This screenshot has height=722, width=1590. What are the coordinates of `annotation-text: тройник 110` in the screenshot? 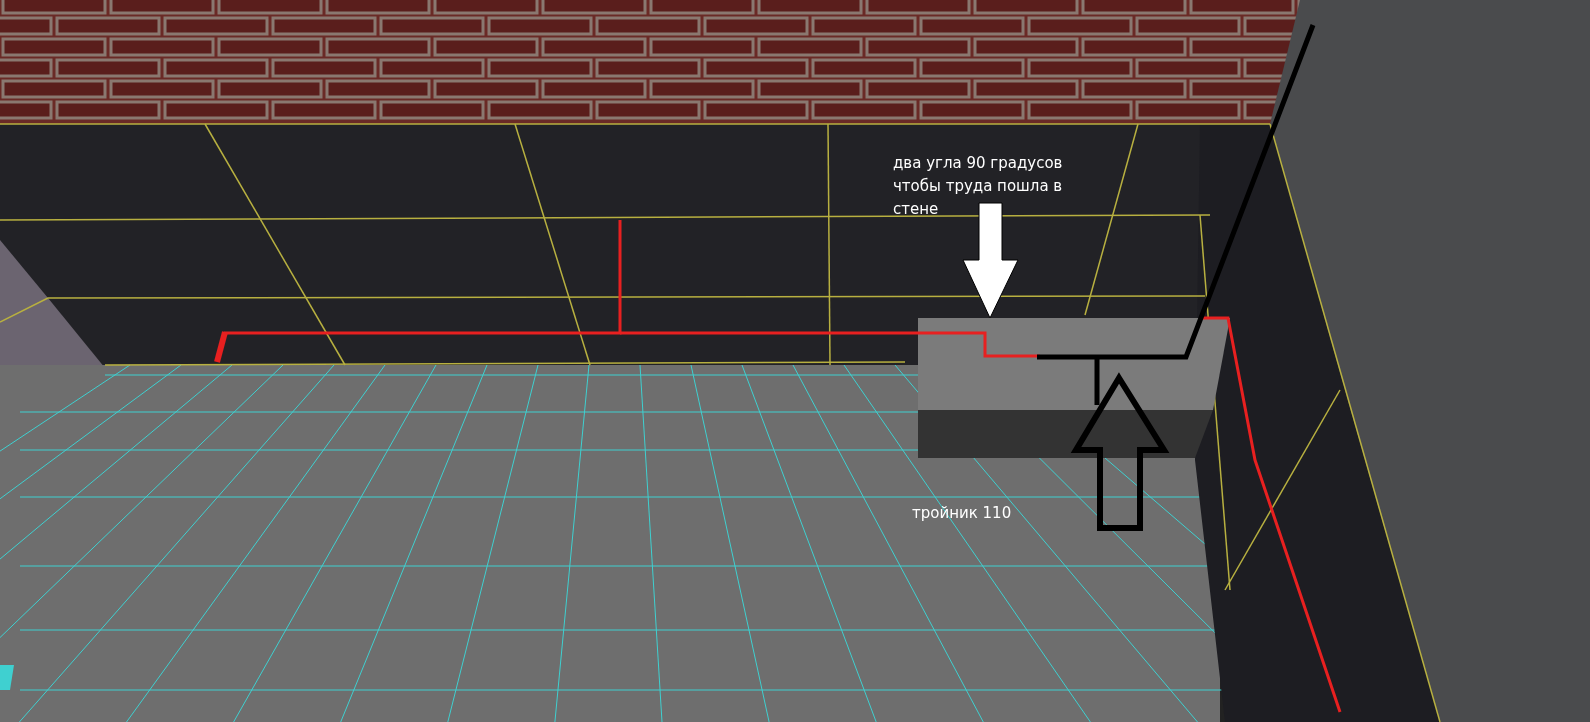 It's located at (962, 513).